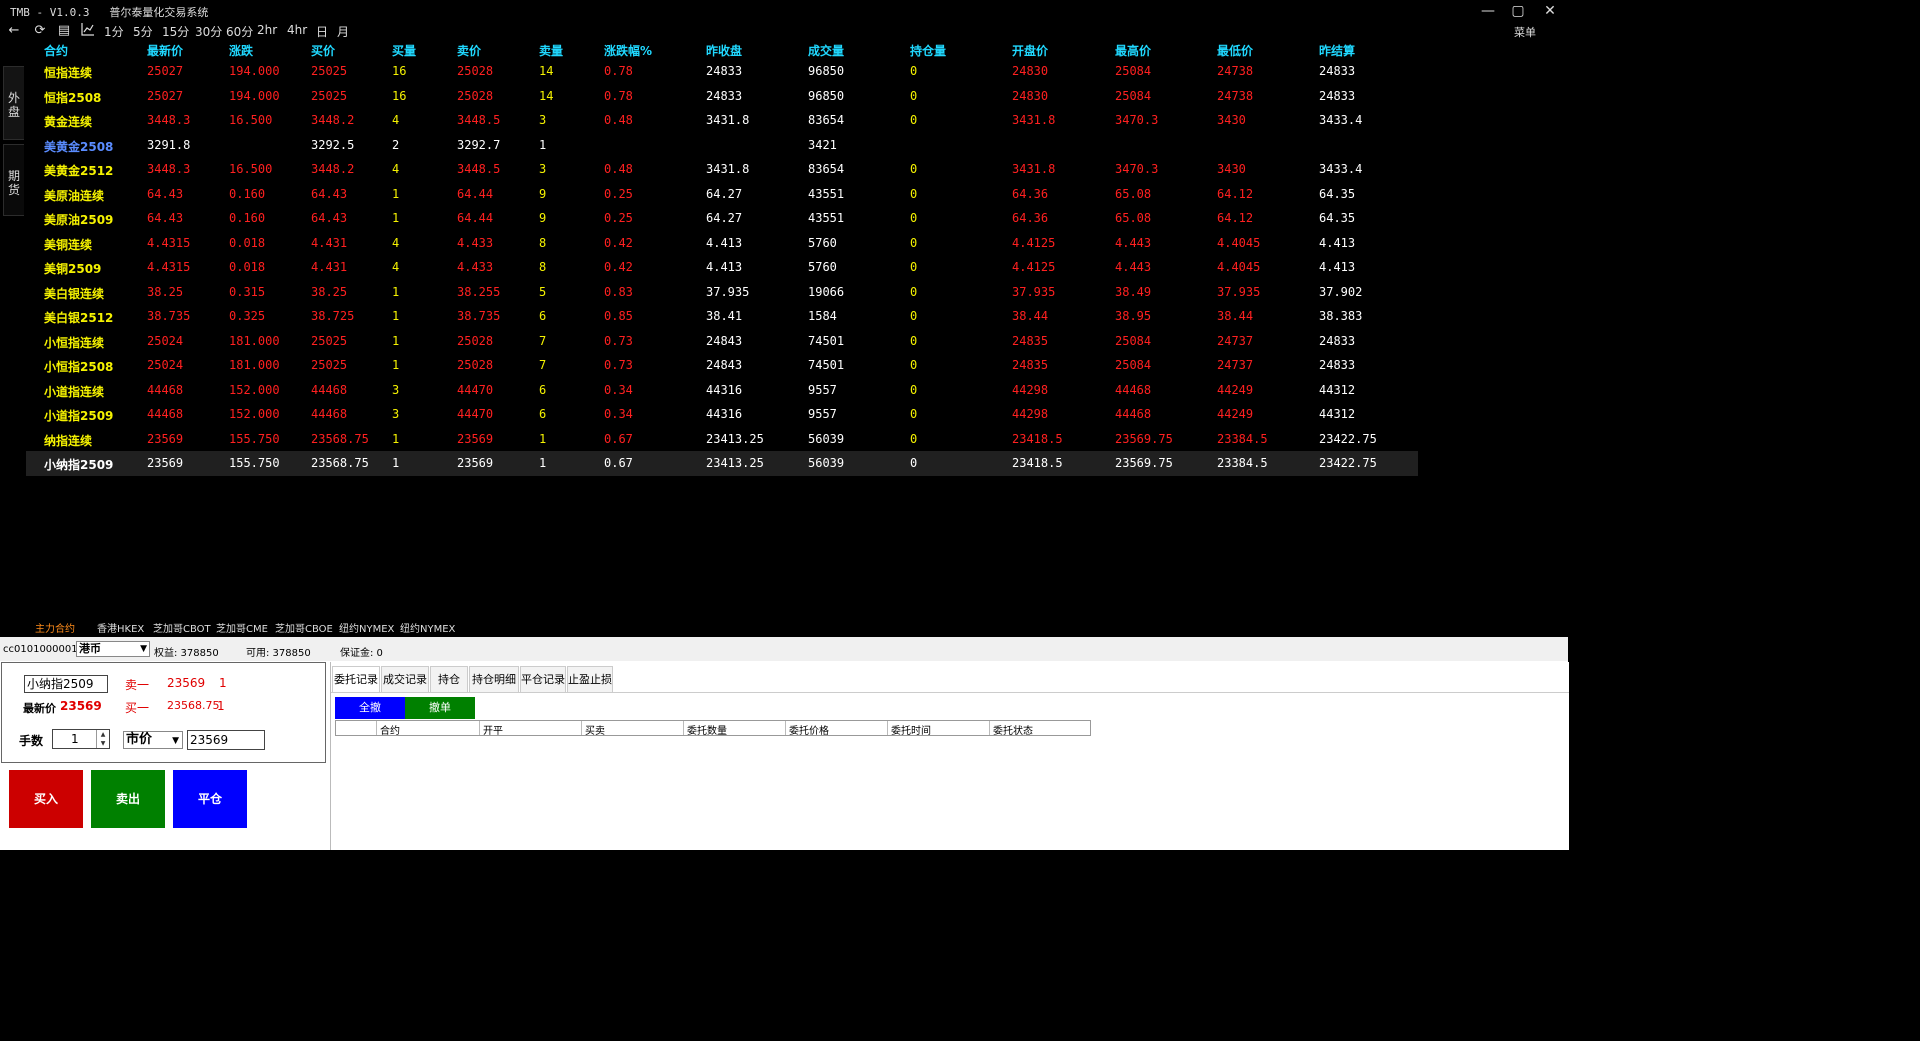 The image size is (1920, 1041). I want to click on cancel-all-button: 全撤, so click(370, 708).